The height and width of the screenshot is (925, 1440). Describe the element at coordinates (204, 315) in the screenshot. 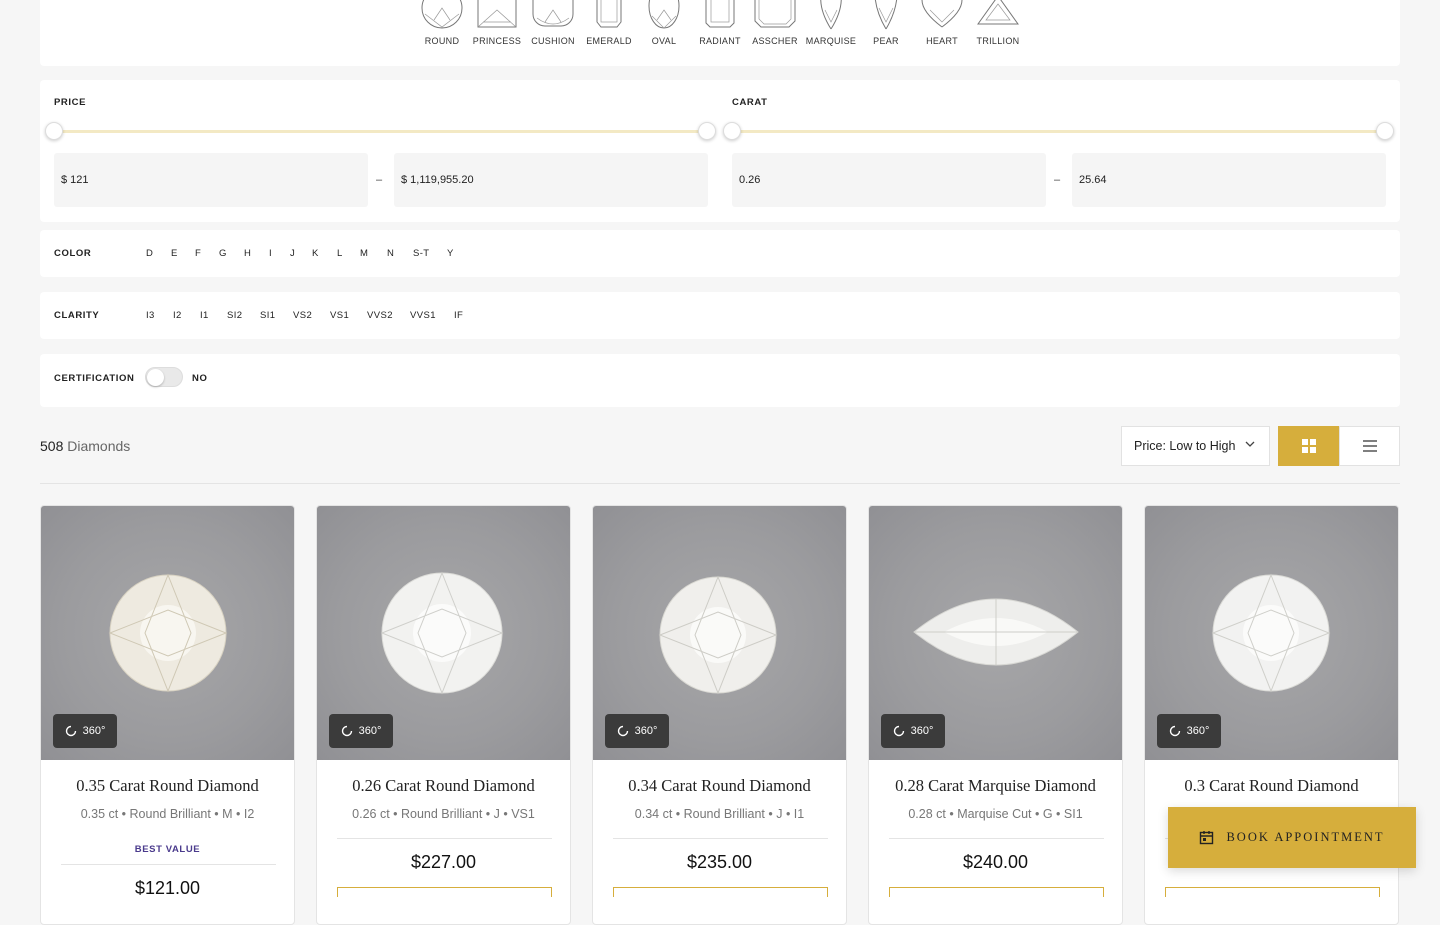

I see `clarity-option-i1: I1` at that location.